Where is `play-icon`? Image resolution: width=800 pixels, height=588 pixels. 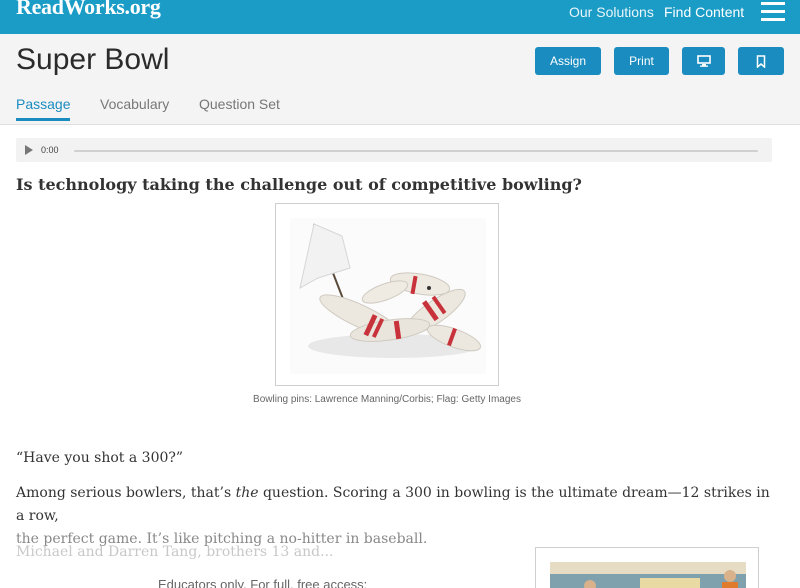 play-icon is located at coordinates (29, 150).